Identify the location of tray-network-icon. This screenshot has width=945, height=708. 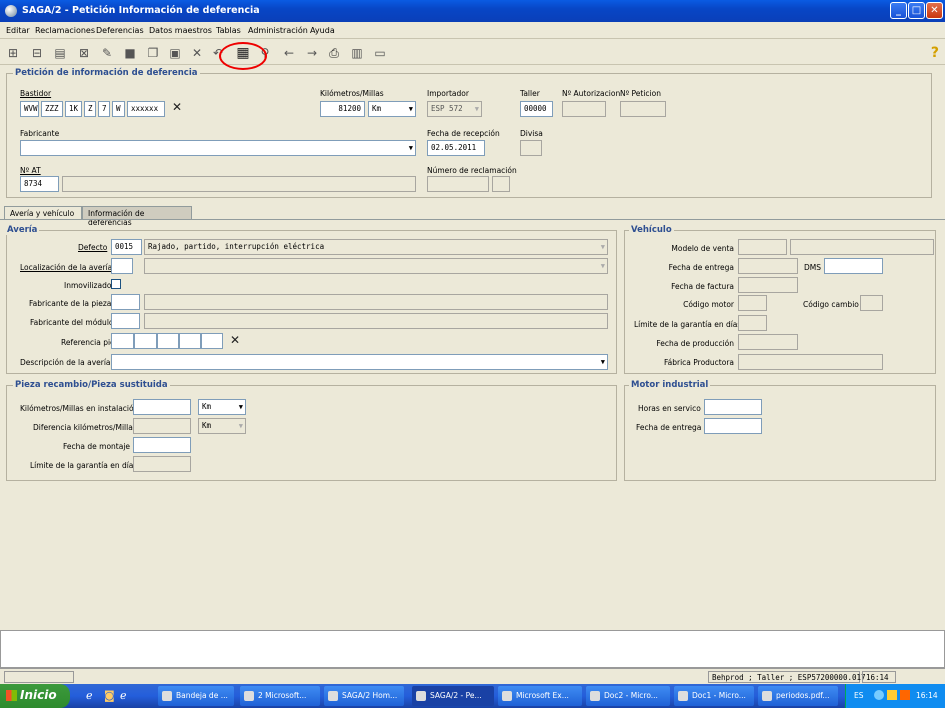
(879, 695).